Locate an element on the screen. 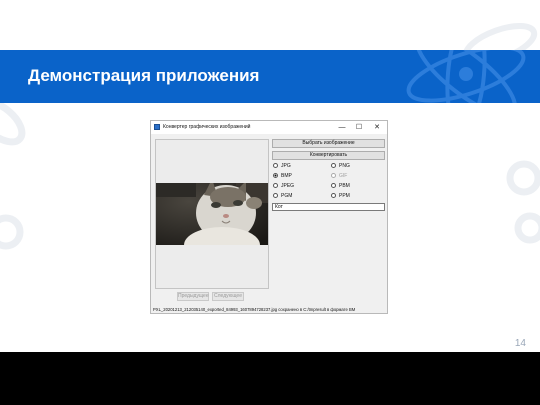 This screenshot has height=405, width=540. maximize-icon: ☐ is located at coordinates (359, 127).